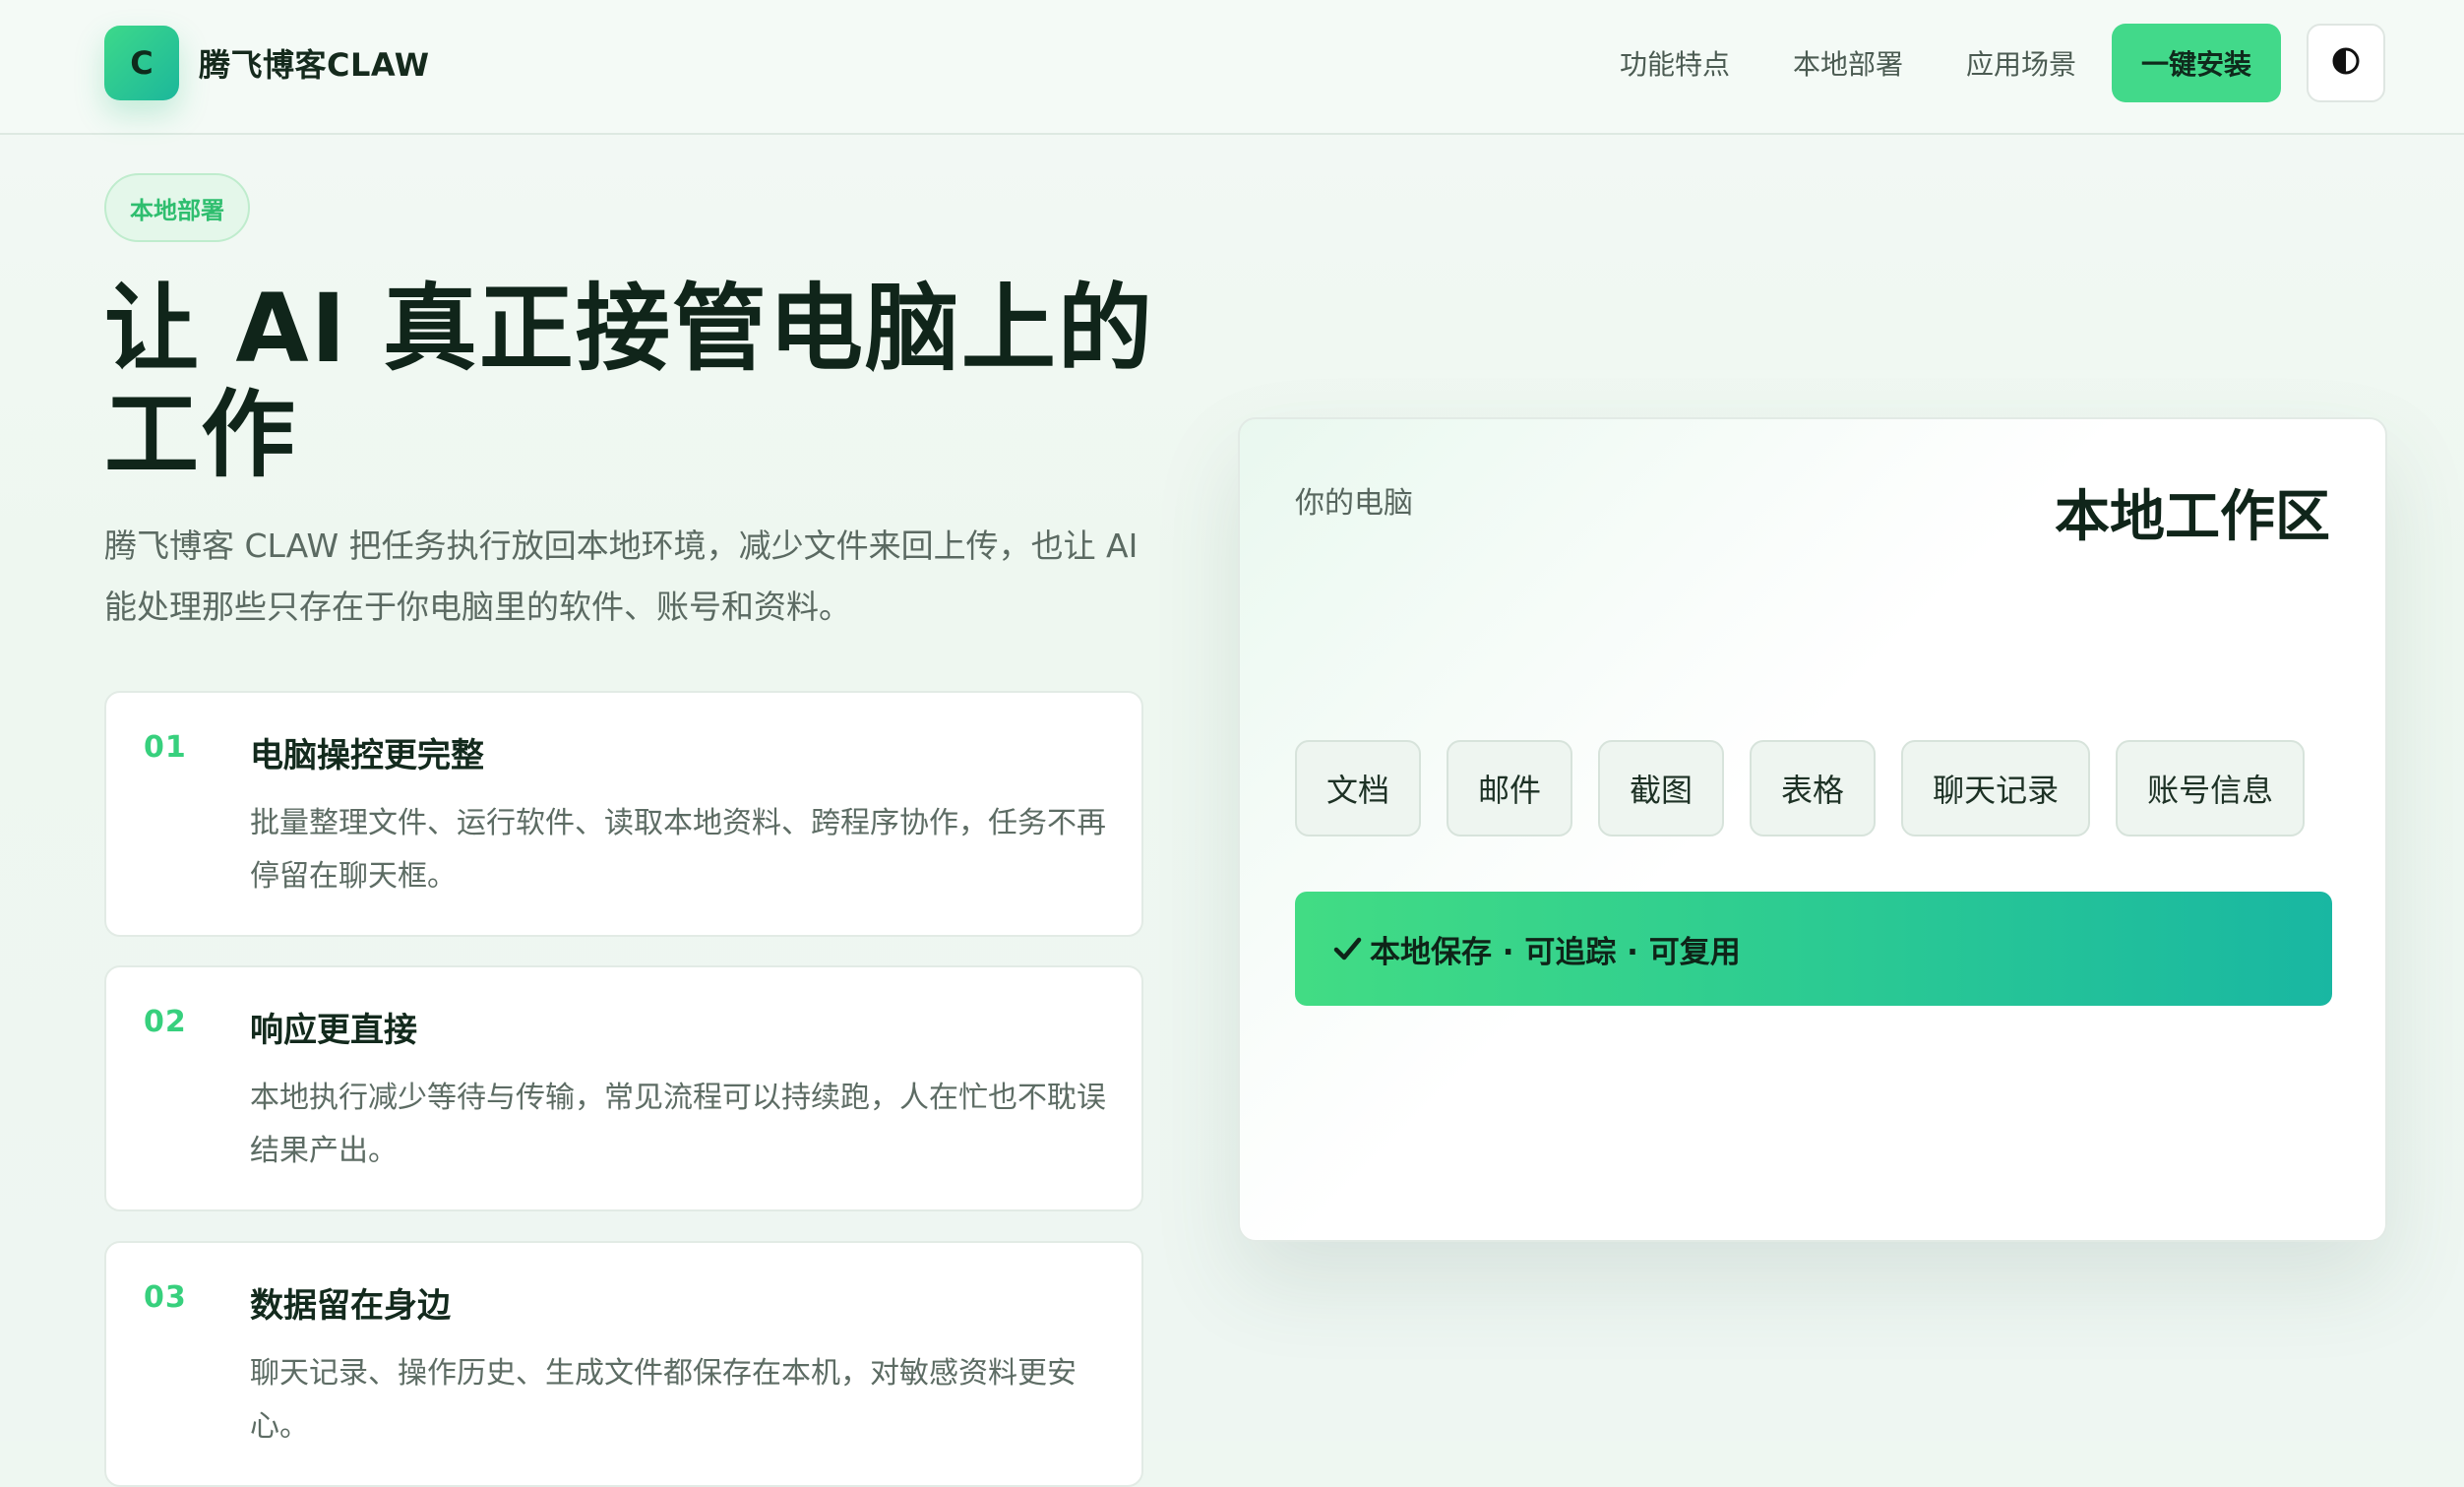 The width and height of the screenshot is (2464, 1487). I want to click on nav-link-deploy: 本地部署, so click(1848, 63).